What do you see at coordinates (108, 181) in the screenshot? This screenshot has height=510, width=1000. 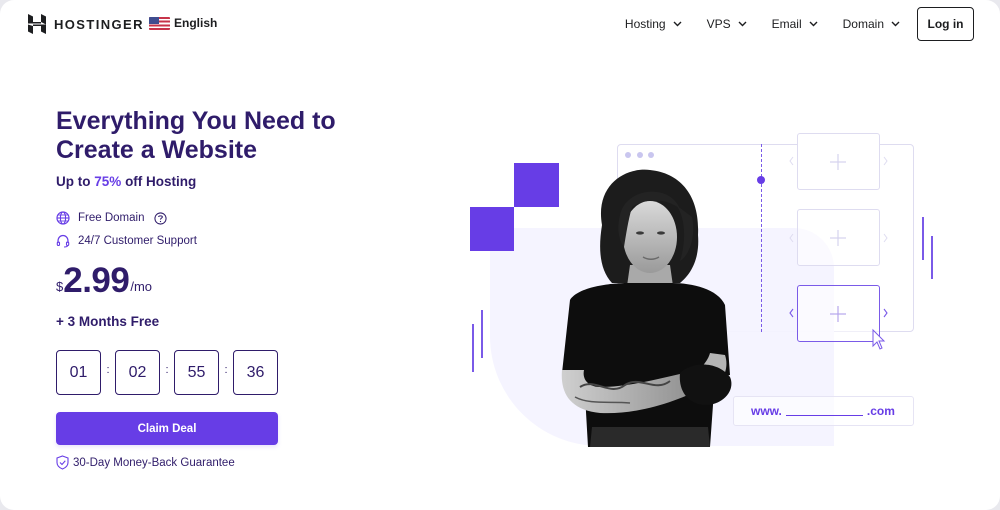 I see `discount-value: 75%` at bounding box center [108, 181].